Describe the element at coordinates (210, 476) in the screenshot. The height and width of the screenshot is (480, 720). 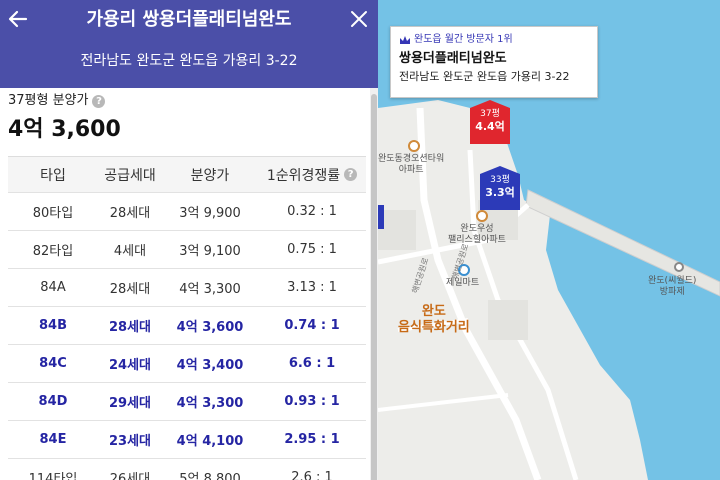
I see `cell-price: 5억 8,800` at that location.